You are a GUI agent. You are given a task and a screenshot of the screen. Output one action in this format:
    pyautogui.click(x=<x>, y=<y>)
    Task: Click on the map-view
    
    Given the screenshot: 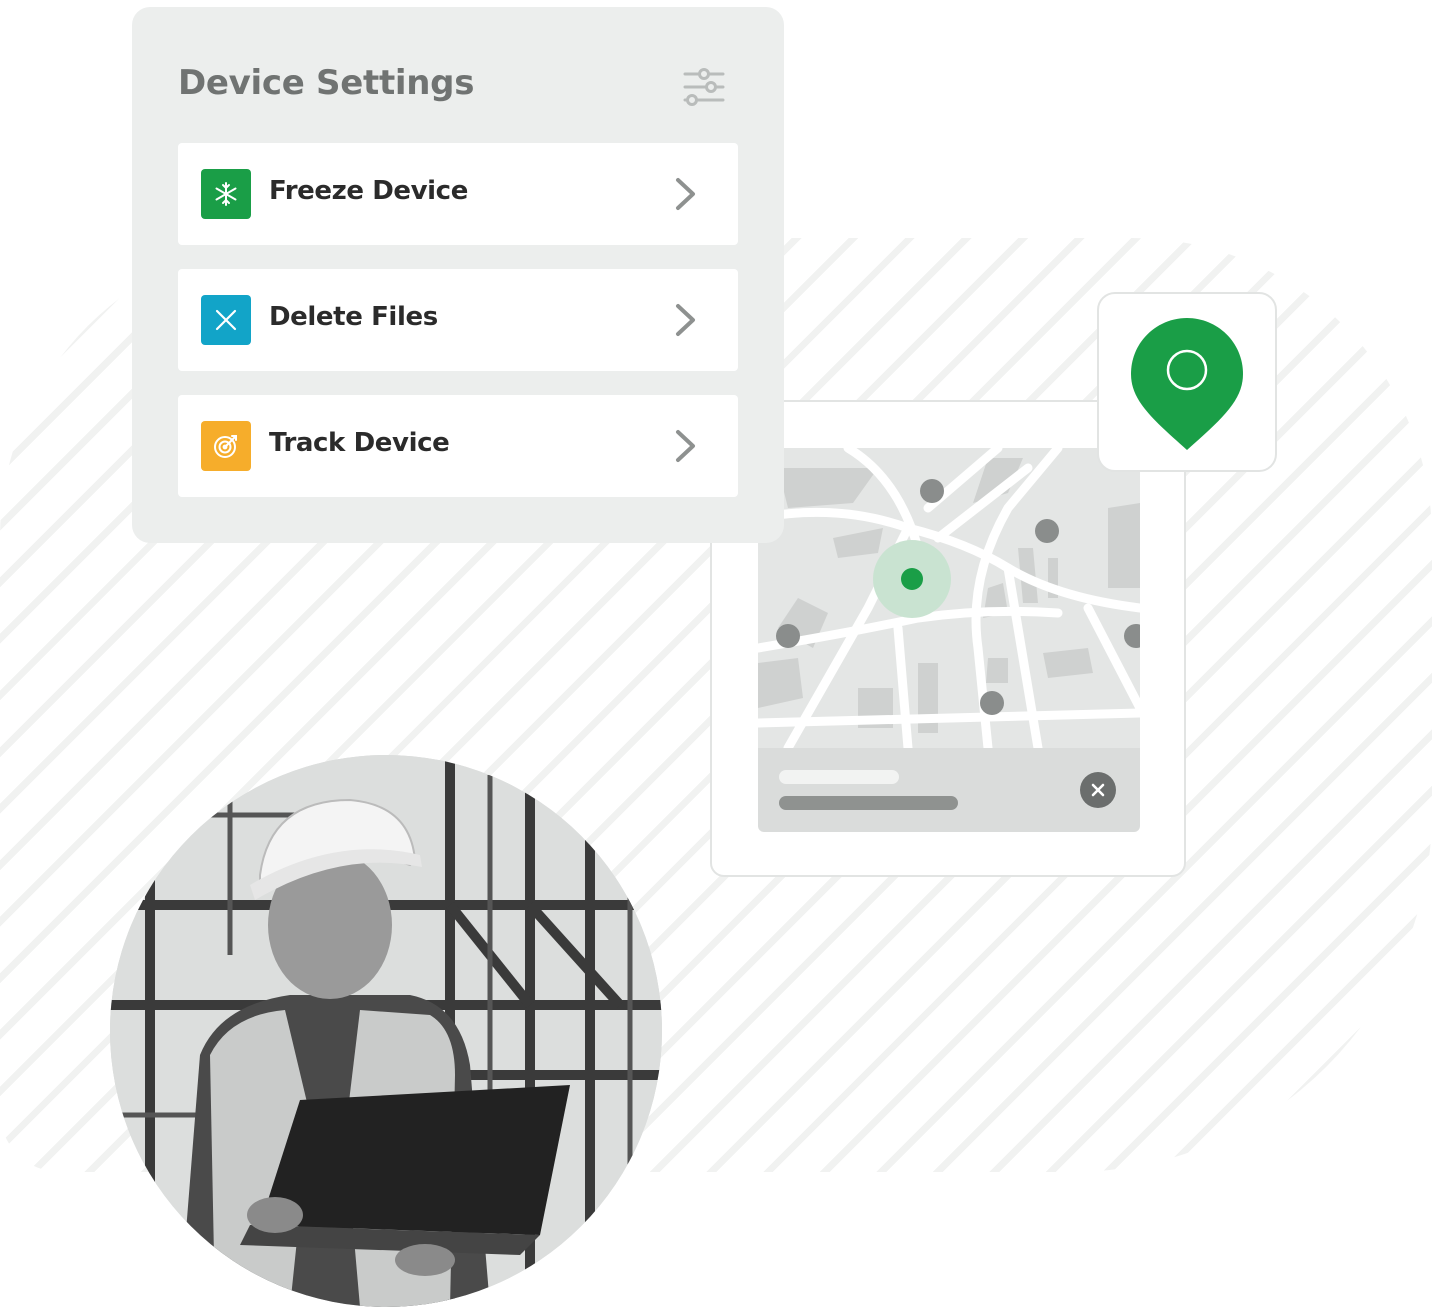 What is the action you would take?
    pyautogui.click(x=949, y=598)
    